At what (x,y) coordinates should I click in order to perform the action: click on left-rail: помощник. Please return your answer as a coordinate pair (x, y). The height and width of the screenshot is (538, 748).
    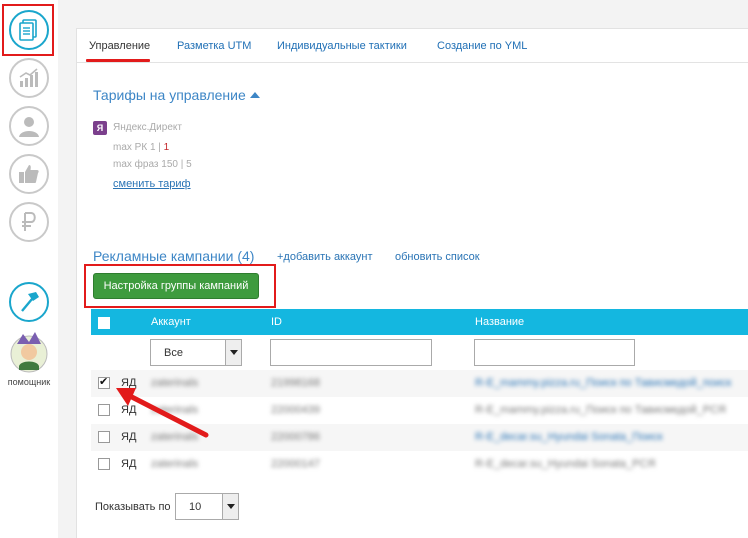
    Looking at the image, I should click on (29, 269).